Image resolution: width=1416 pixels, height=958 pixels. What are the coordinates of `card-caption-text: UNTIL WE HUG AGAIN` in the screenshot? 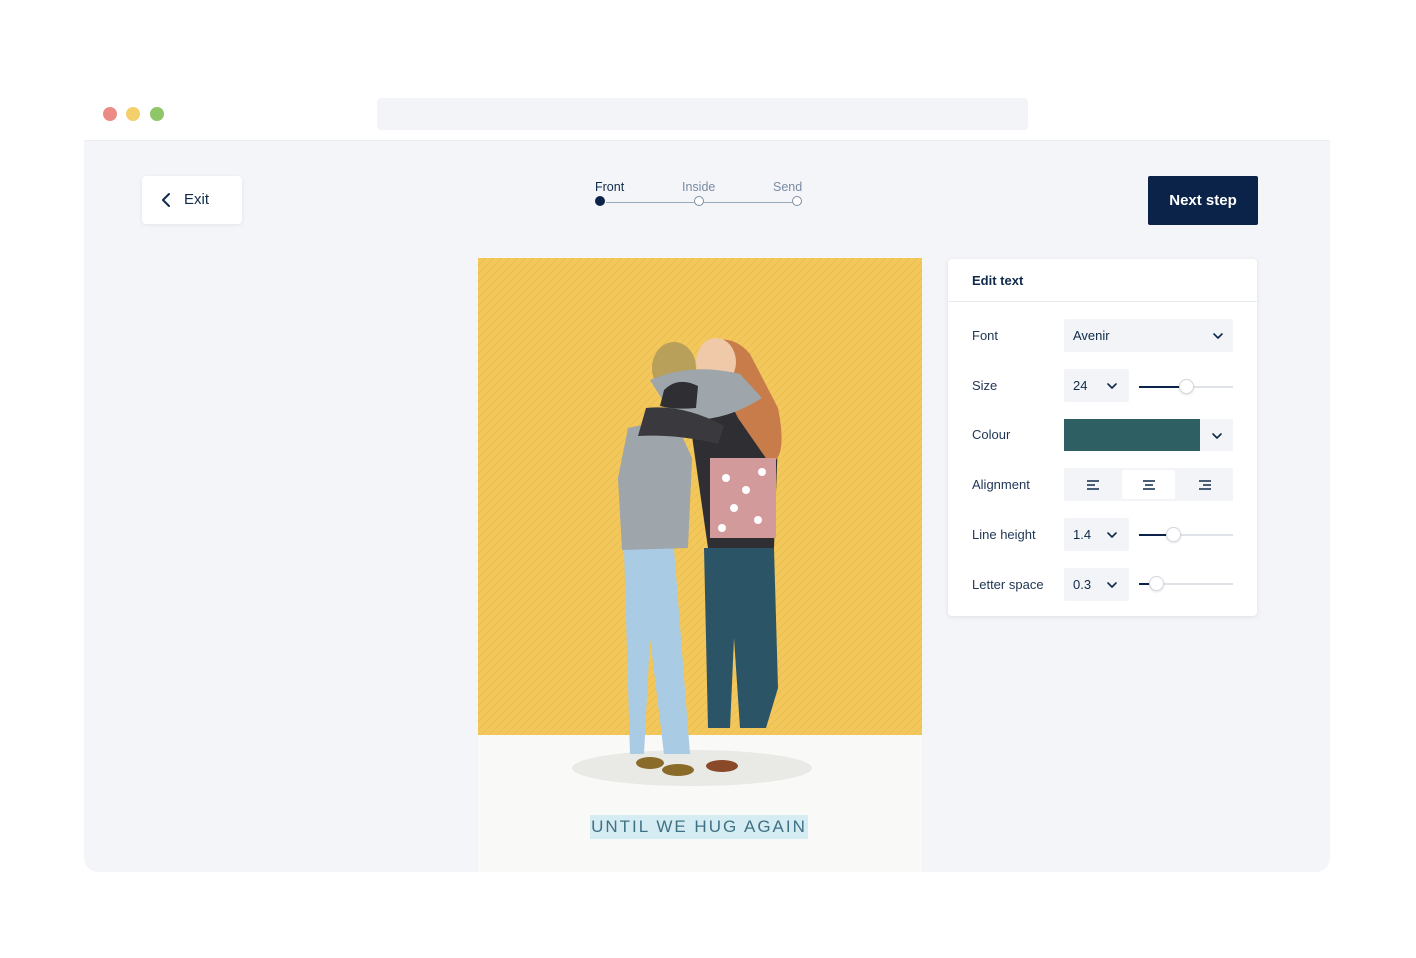 It's located at (699, 827).